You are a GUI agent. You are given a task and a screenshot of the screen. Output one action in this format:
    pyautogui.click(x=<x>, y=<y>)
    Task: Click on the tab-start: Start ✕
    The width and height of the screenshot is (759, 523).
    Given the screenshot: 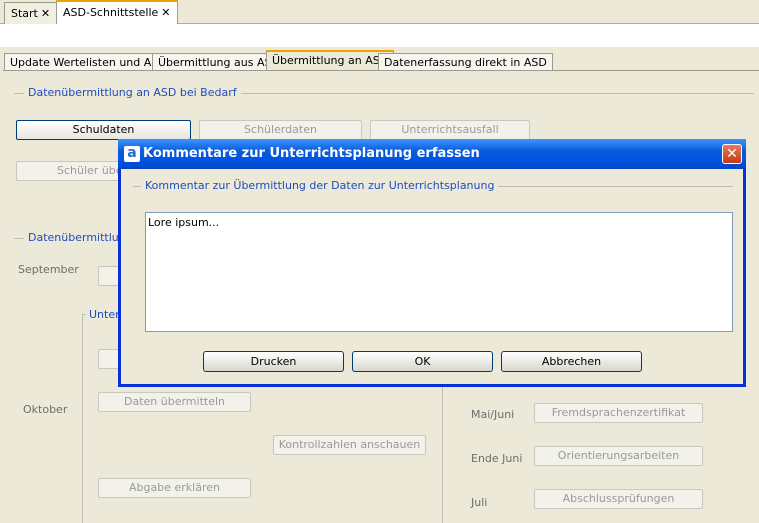 What is the action you would take?
    pyautogui.click(x=31, y=13)
    